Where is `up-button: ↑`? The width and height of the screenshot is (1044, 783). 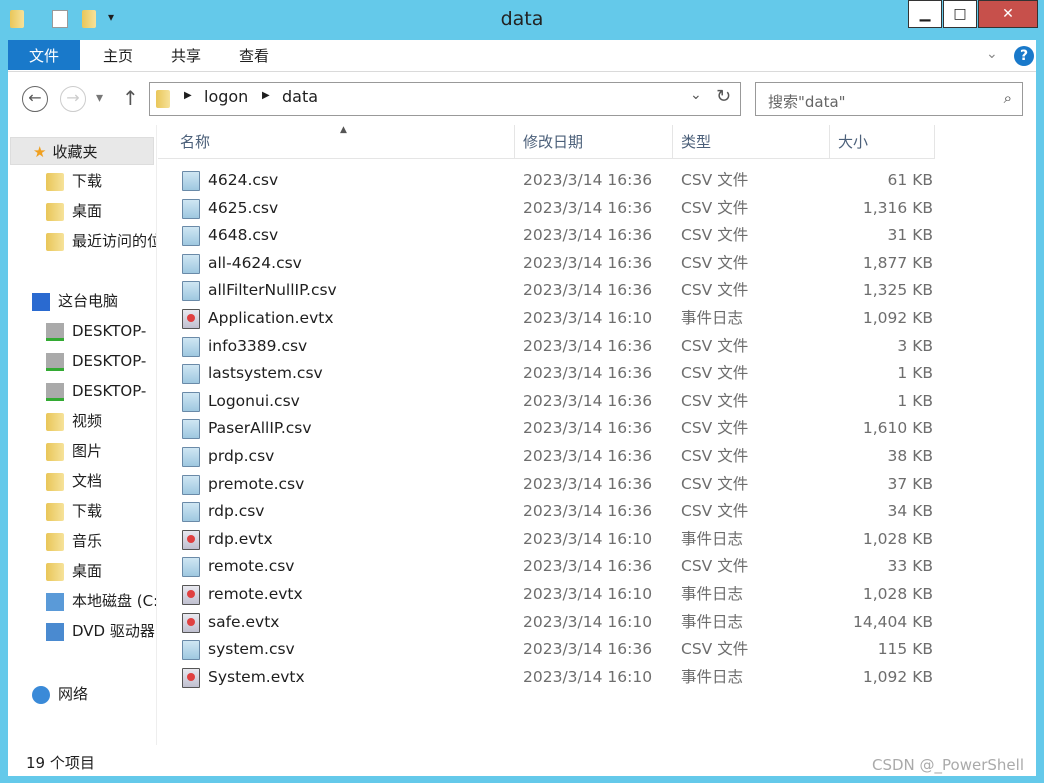 up-button: ↑ is located at coordinates (130, 98).